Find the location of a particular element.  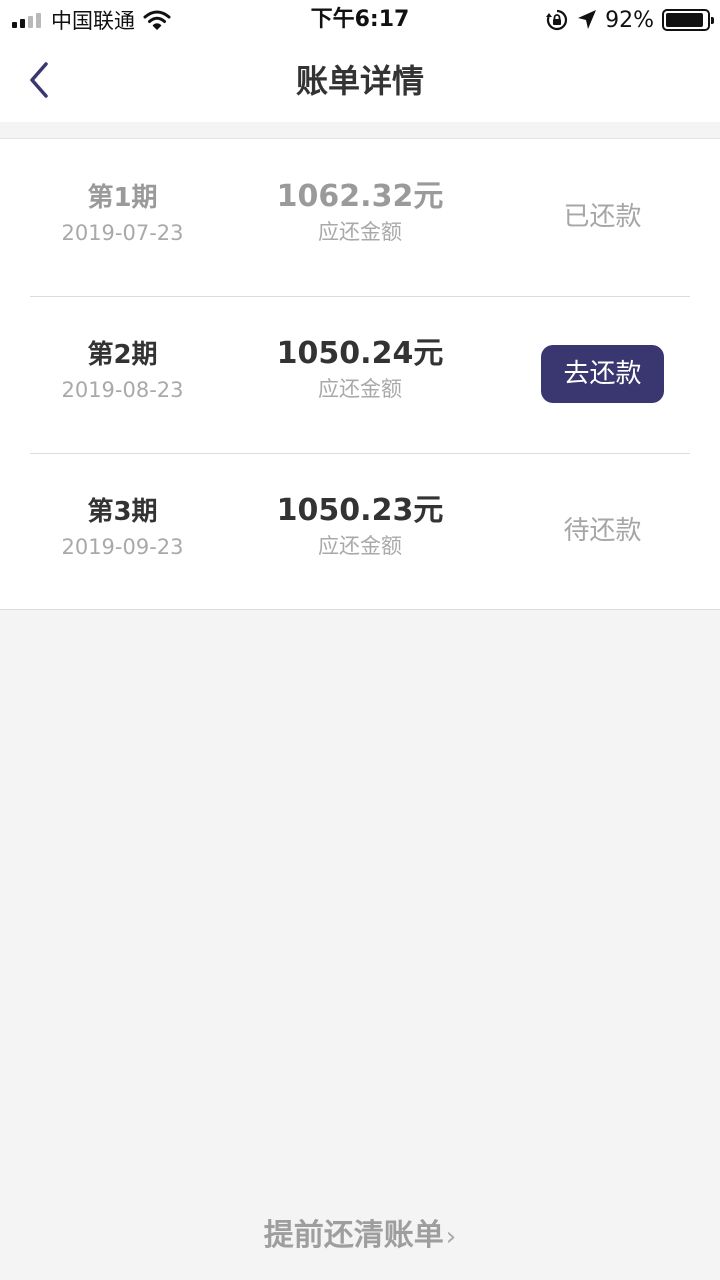

battery-percent: 92% is located at coordinates (629, 20).